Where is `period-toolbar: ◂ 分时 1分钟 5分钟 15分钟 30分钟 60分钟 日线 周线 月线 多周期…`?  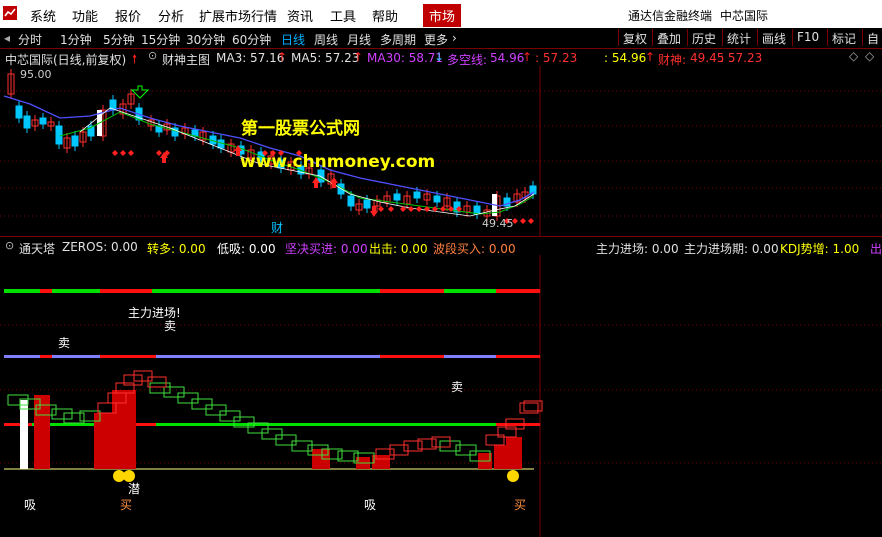
period-toolbar: ◂ 分时 1分钟 5分钟 15分钟 30分钟 60分钟 日线 周线 月线 多周期… is located at coordinates (441, 38).